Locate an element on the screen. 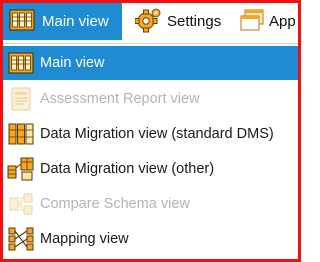 This screenshot has width=320, height=262. menu-item-label: Main view is located at coordinates (72, 63).